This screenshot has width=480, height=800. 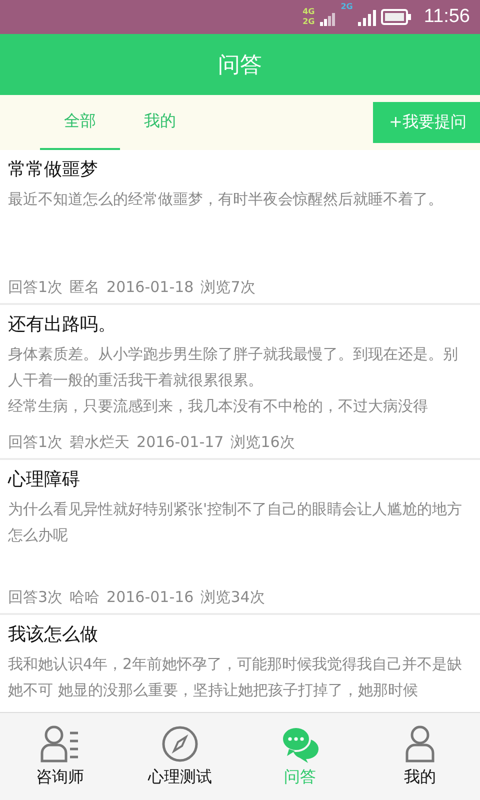 I want to click on question-title: 常常做噩梦, so click(x=53, y=170).